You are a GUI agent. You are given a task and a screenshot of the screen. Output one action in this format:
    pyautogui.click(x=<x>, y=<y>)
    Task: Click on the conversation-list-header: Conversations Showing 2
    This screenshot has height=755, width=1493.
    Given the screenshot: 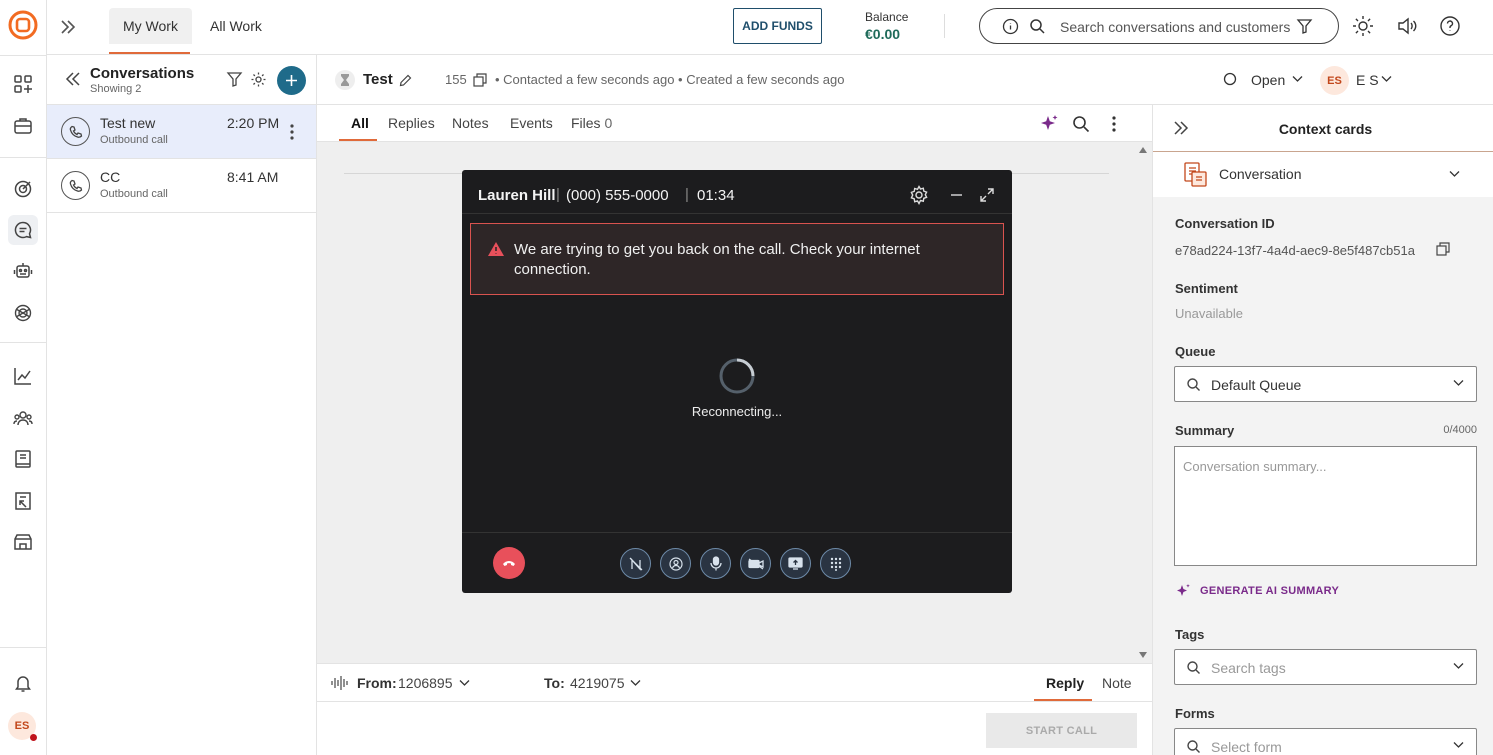 What is the action you would take?
    pyautogui.click(x=181, y=80)
    